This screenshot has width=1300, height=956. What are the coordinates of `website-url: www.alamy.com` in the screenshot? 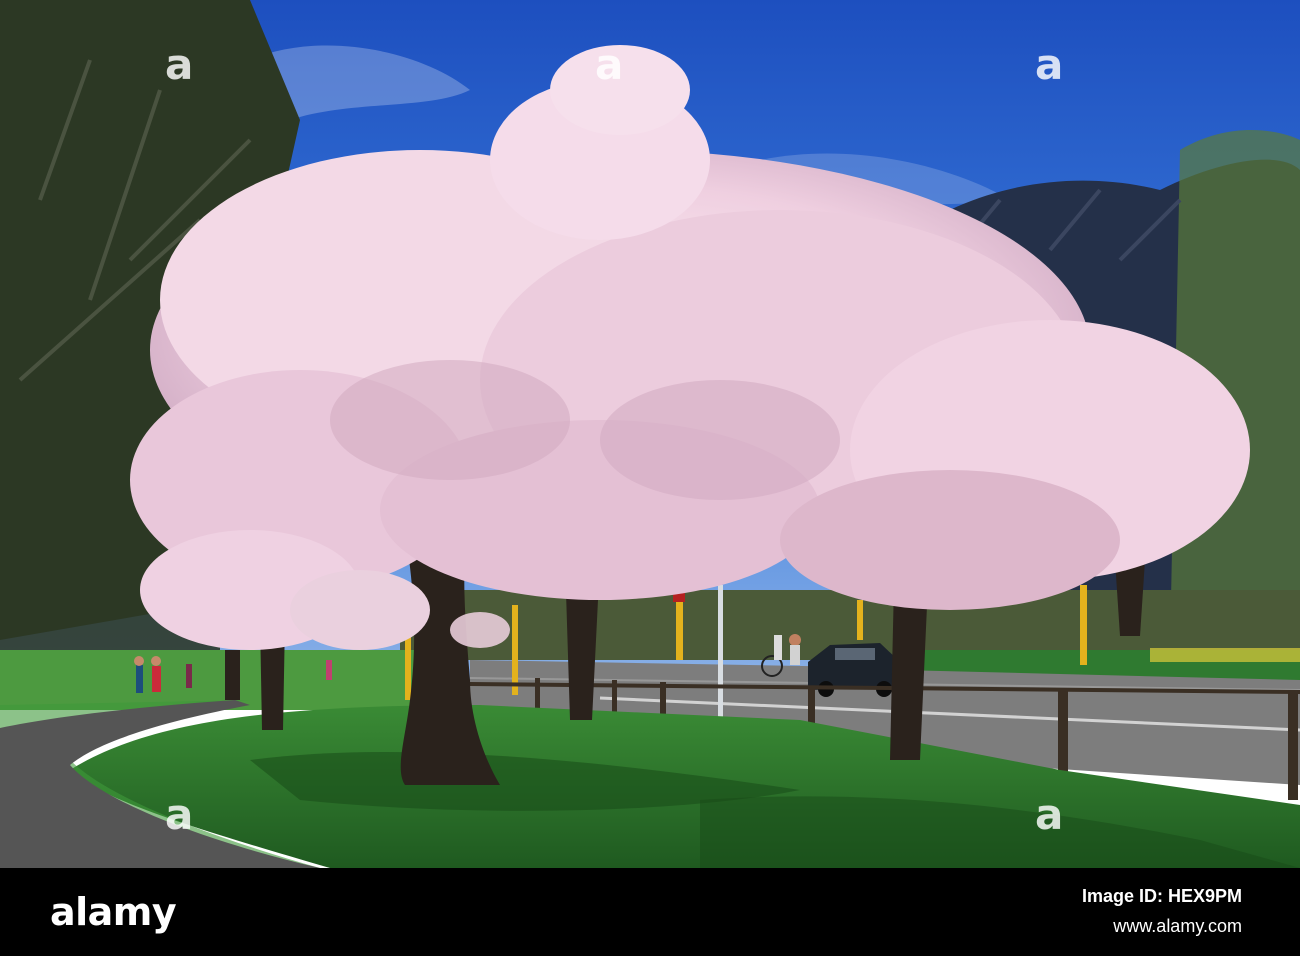 It's located at (1177, 926).